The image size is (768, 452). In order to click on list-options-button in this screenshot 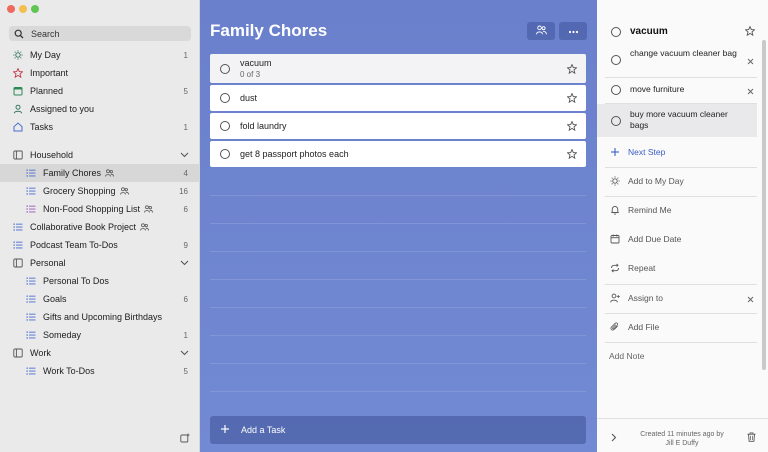, I will do `click(573, 31)`.